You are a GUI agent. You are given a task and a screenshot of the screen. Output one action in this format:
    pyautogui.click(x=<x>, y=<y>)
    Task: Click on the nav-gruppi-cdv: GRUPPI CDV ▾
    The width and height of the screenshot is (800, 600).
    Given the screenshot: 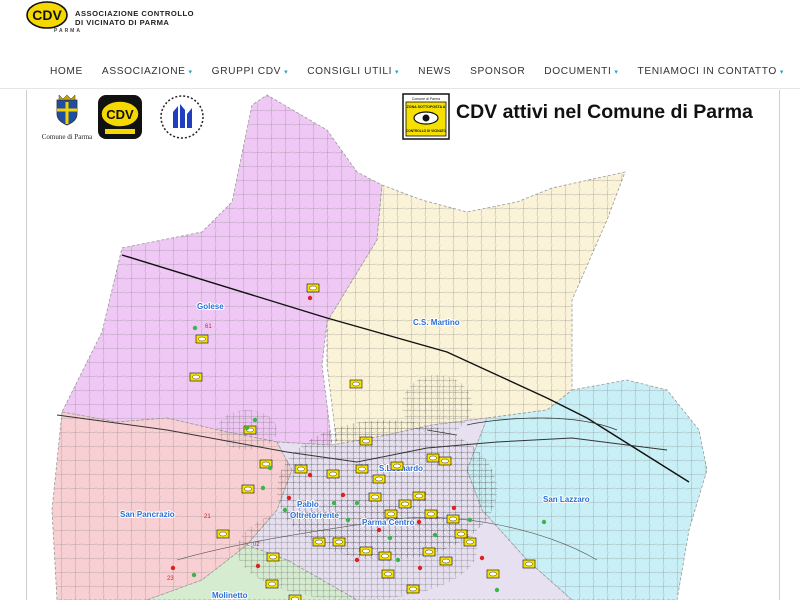 What is the action you would take?
    pyautogui.click(x=250, y=71)
    